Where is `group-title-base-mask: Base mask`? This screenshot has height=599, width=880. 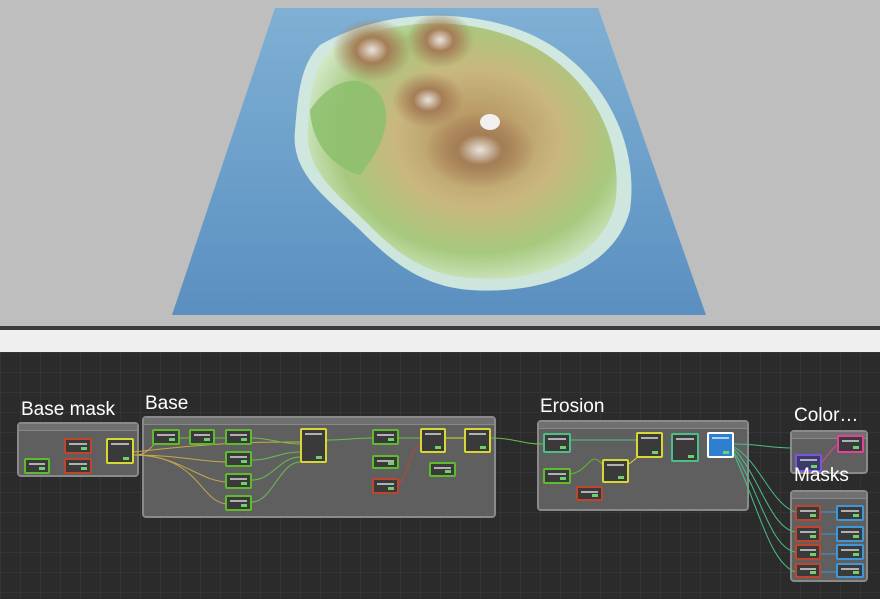
group-title-base-mask: Base mask is located at coordinates (68, 409).